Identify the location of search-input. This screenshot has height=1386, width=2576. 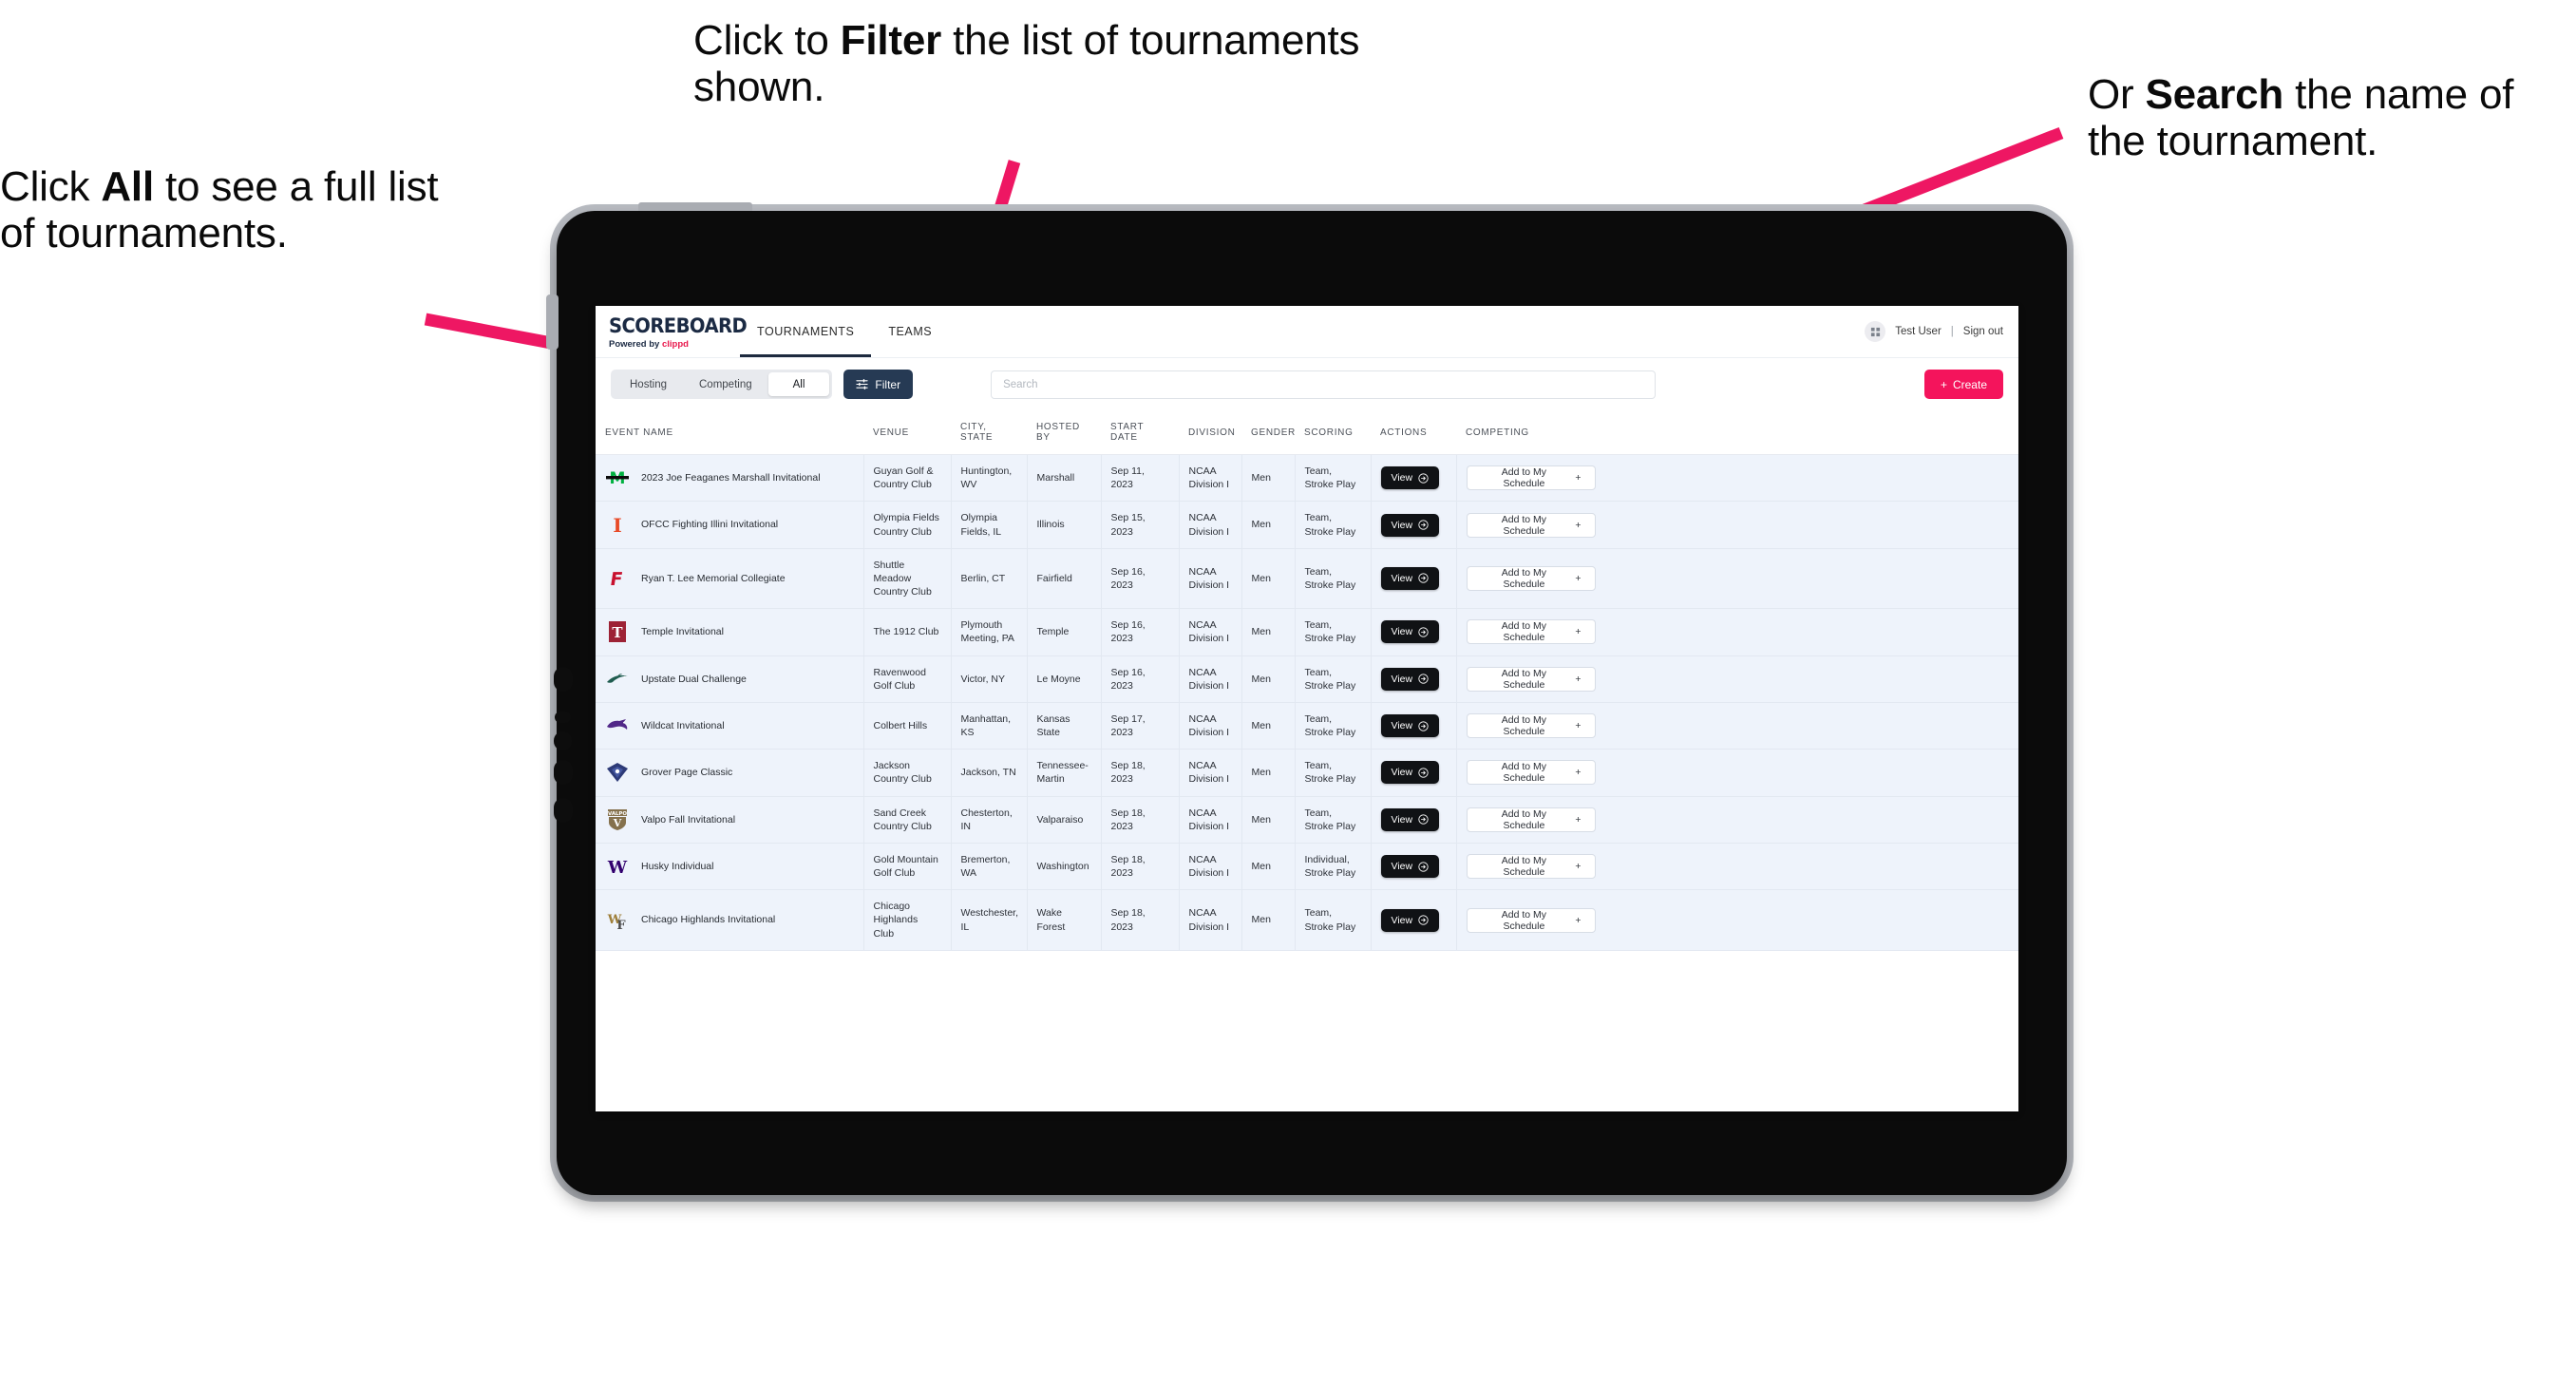
(1324, 384).